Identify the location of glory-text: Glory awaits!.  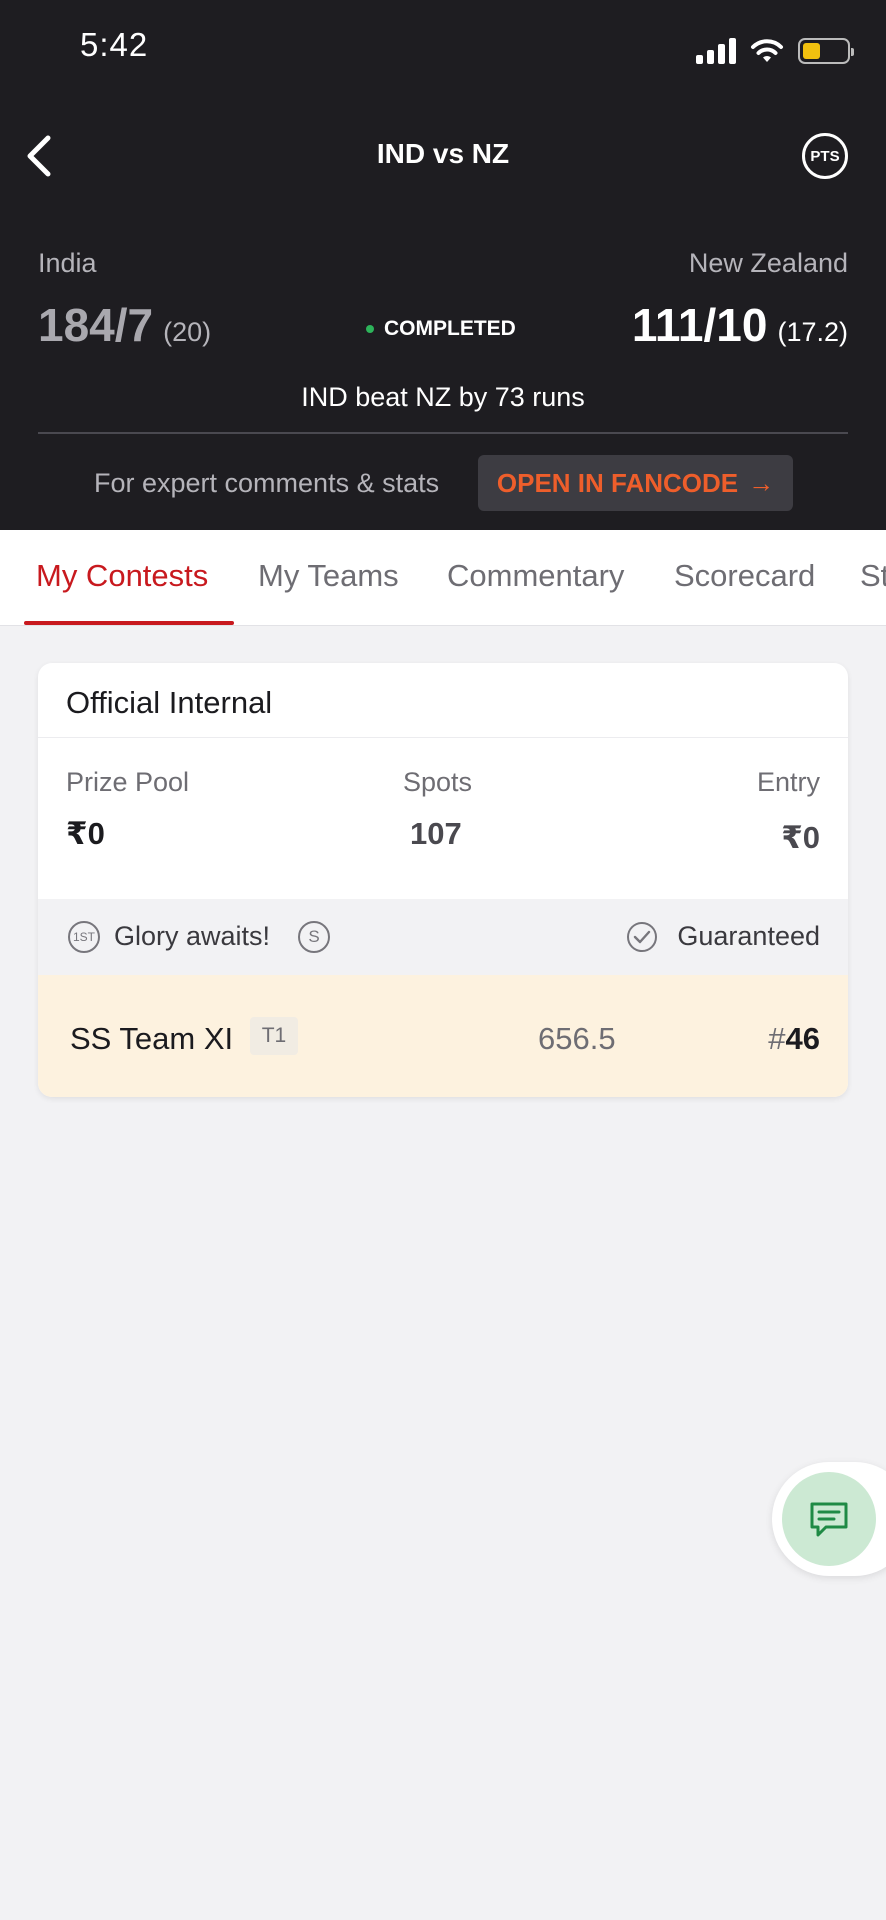
(192, 936).